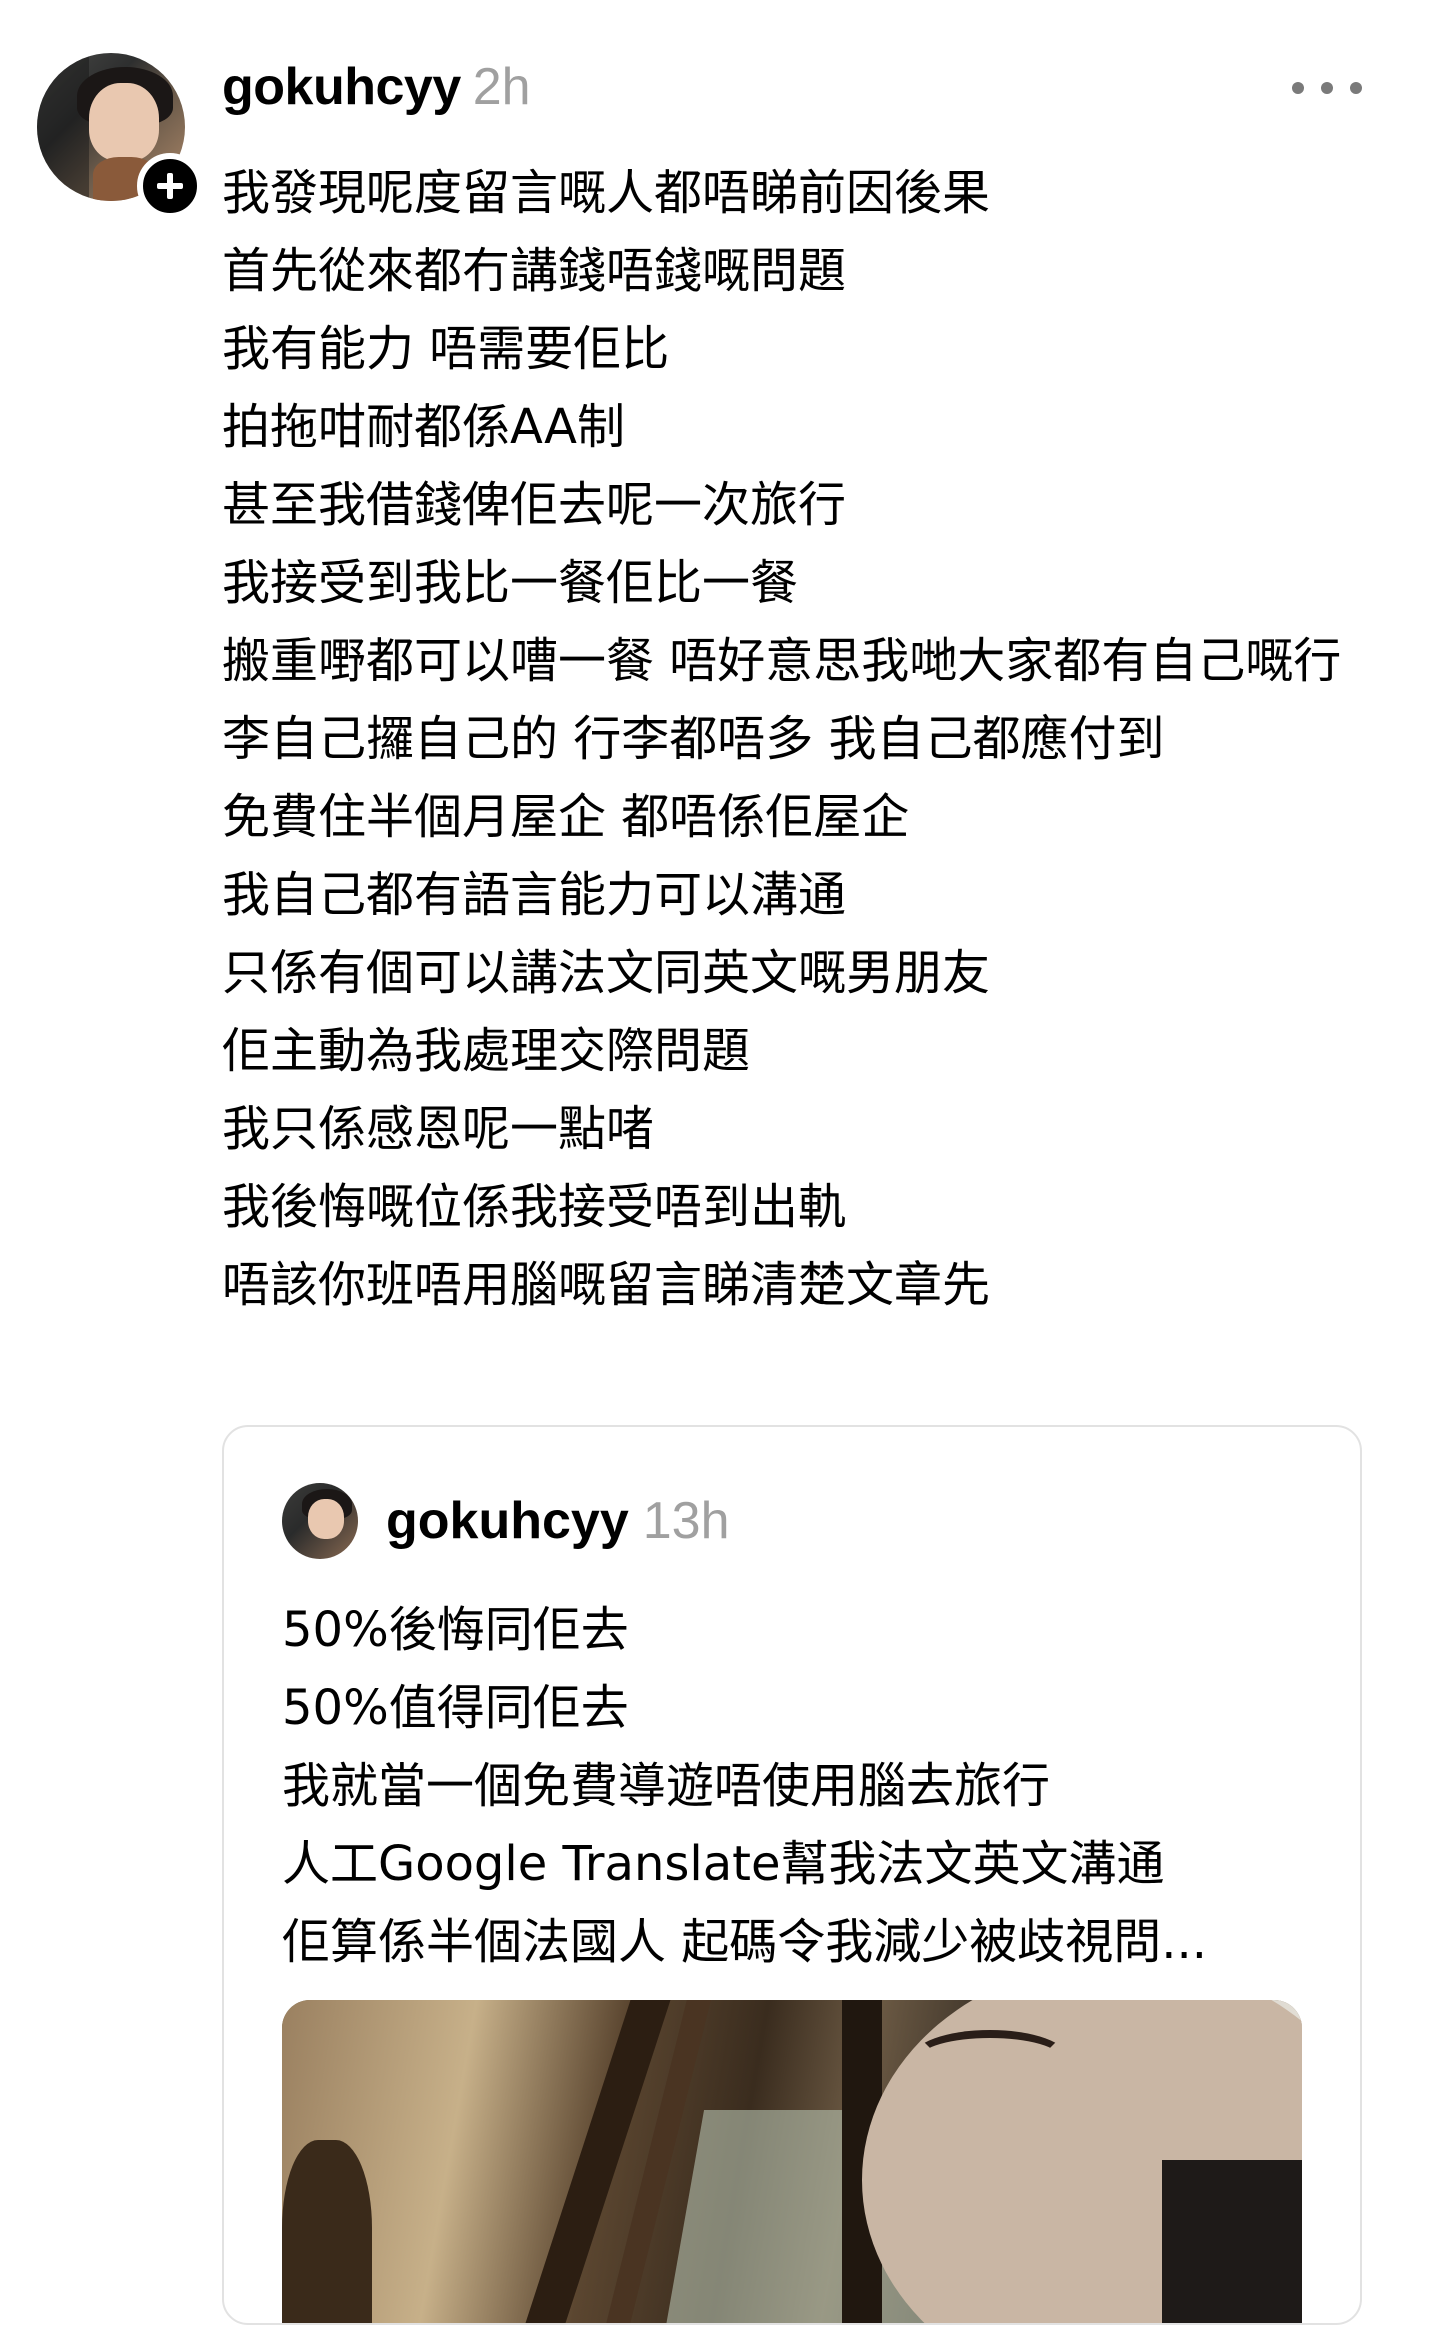 Image resolution: width=1440 pixels, height=2325 pixels. What do you see at coordinates (534, 505) in the screenshot?
I see `post-line: 甚至我借錢俾佢去呢一次旅行` at bounding box center [534, 505].